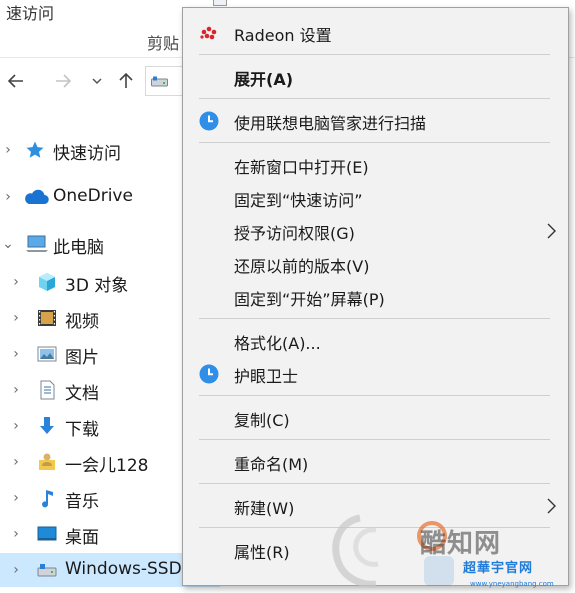 Image resolution: width=575 pixels, height=593 pixels. I want to click on tree-item-label: OneDrive, so click(93, 196).